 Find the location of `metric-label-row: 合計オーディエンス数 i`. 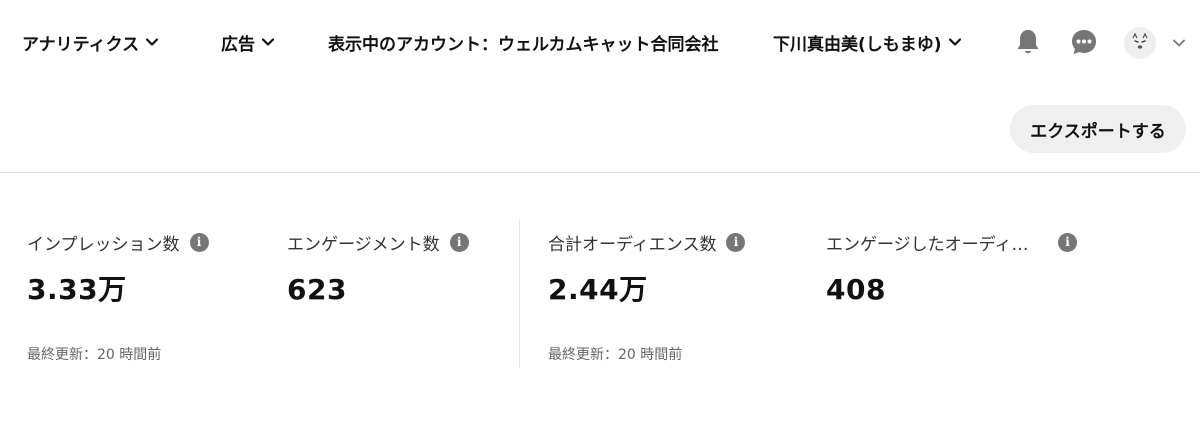

metric-label-row: 合計オーディエンス数 i is located at coordinates (647, 242).